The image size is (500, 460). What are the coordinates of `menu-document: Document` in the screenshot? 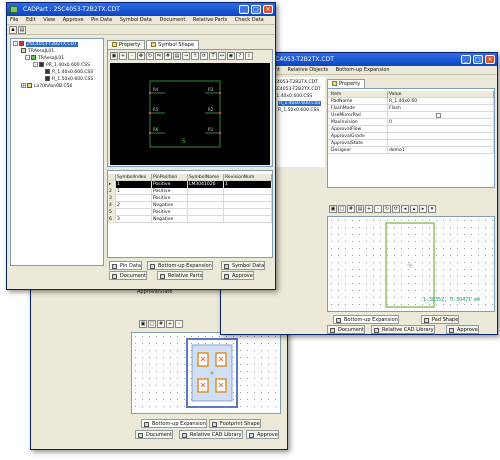 It's located at (172, 20).